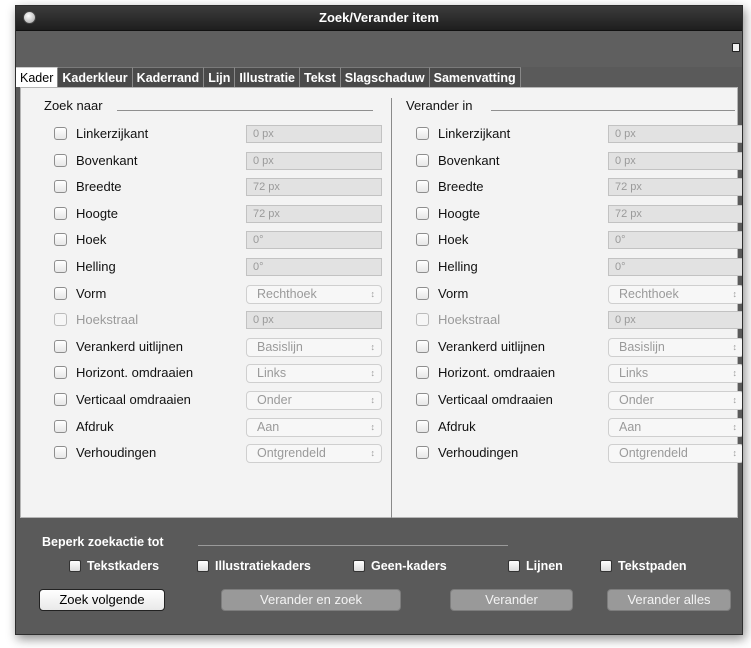 This screenshot has height=648, width=751. I want to click on restrict-option-label: Lijnen, so click(544, 566).